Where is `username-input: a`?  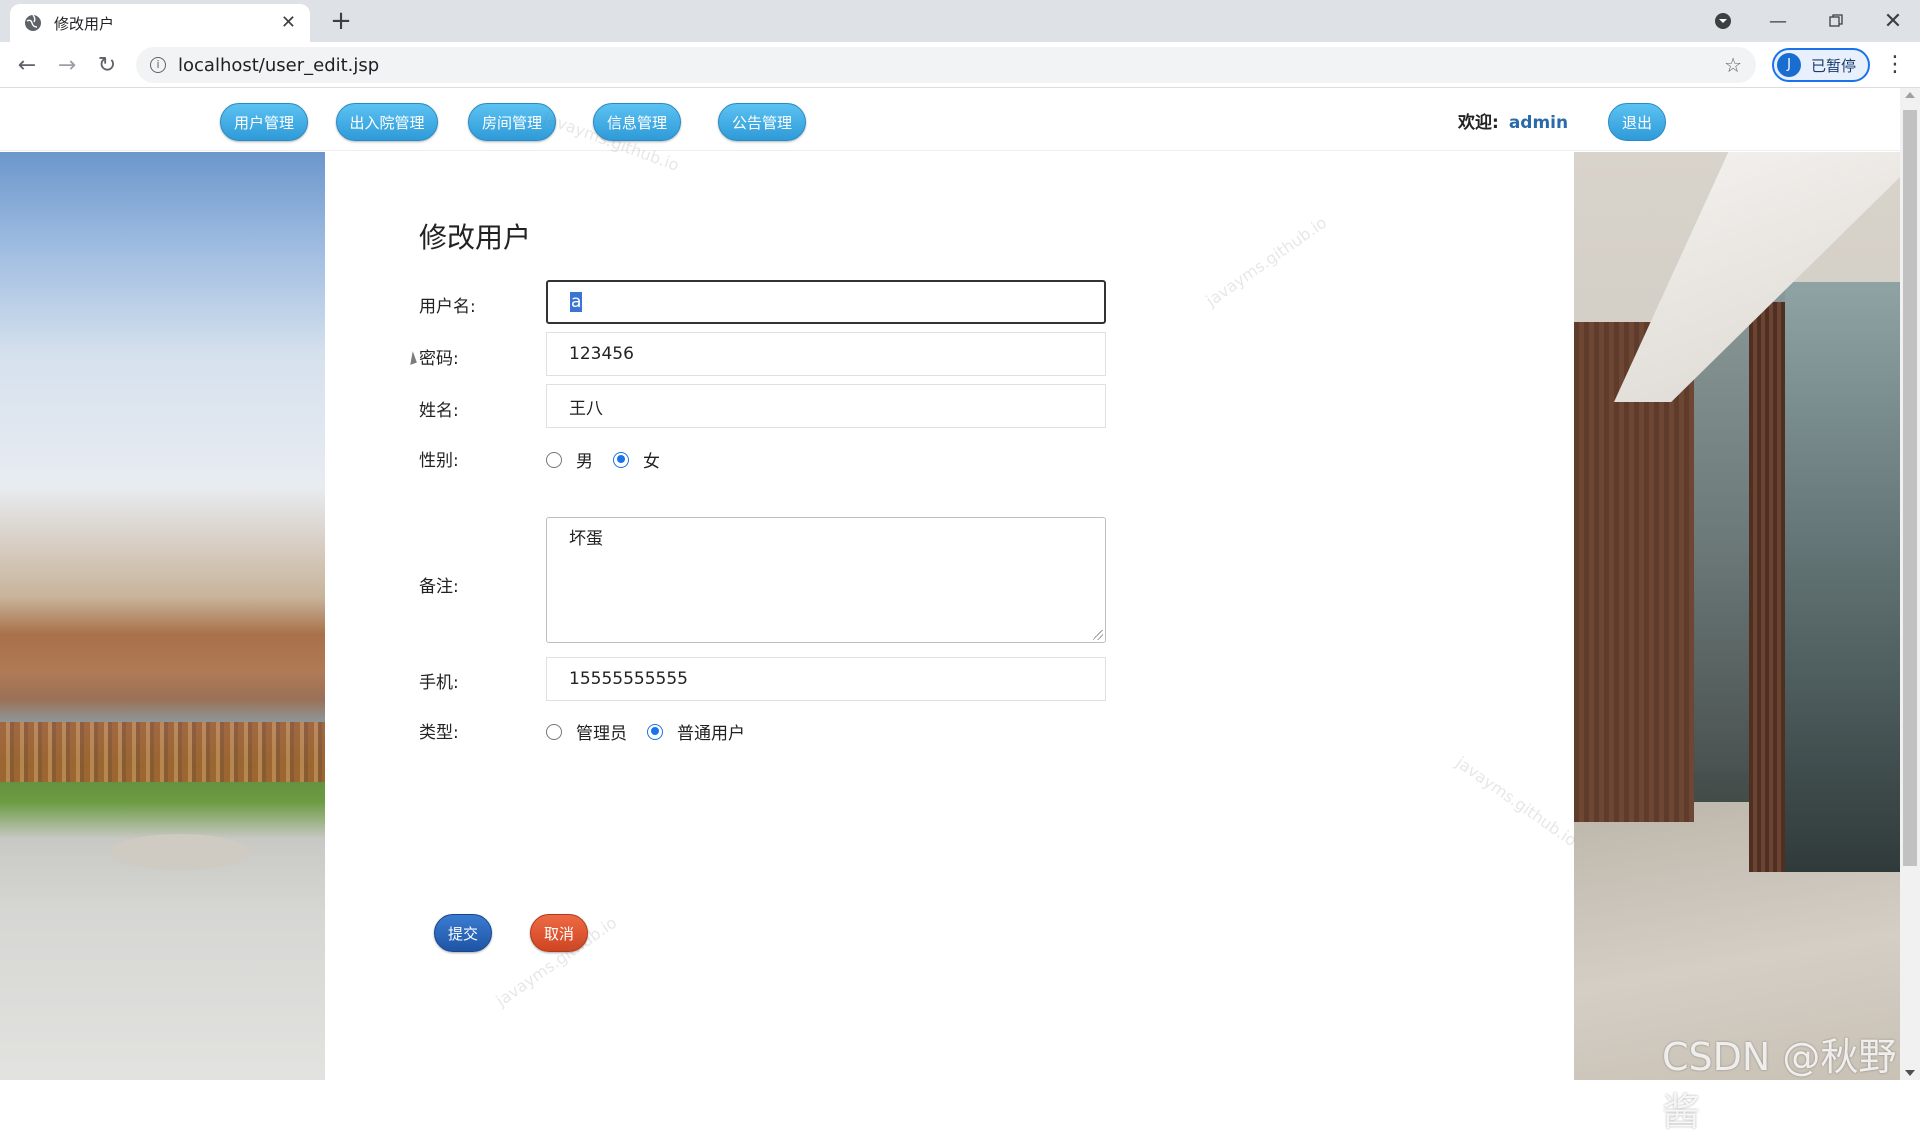
username-input: a is located at coordinates (826, 302).